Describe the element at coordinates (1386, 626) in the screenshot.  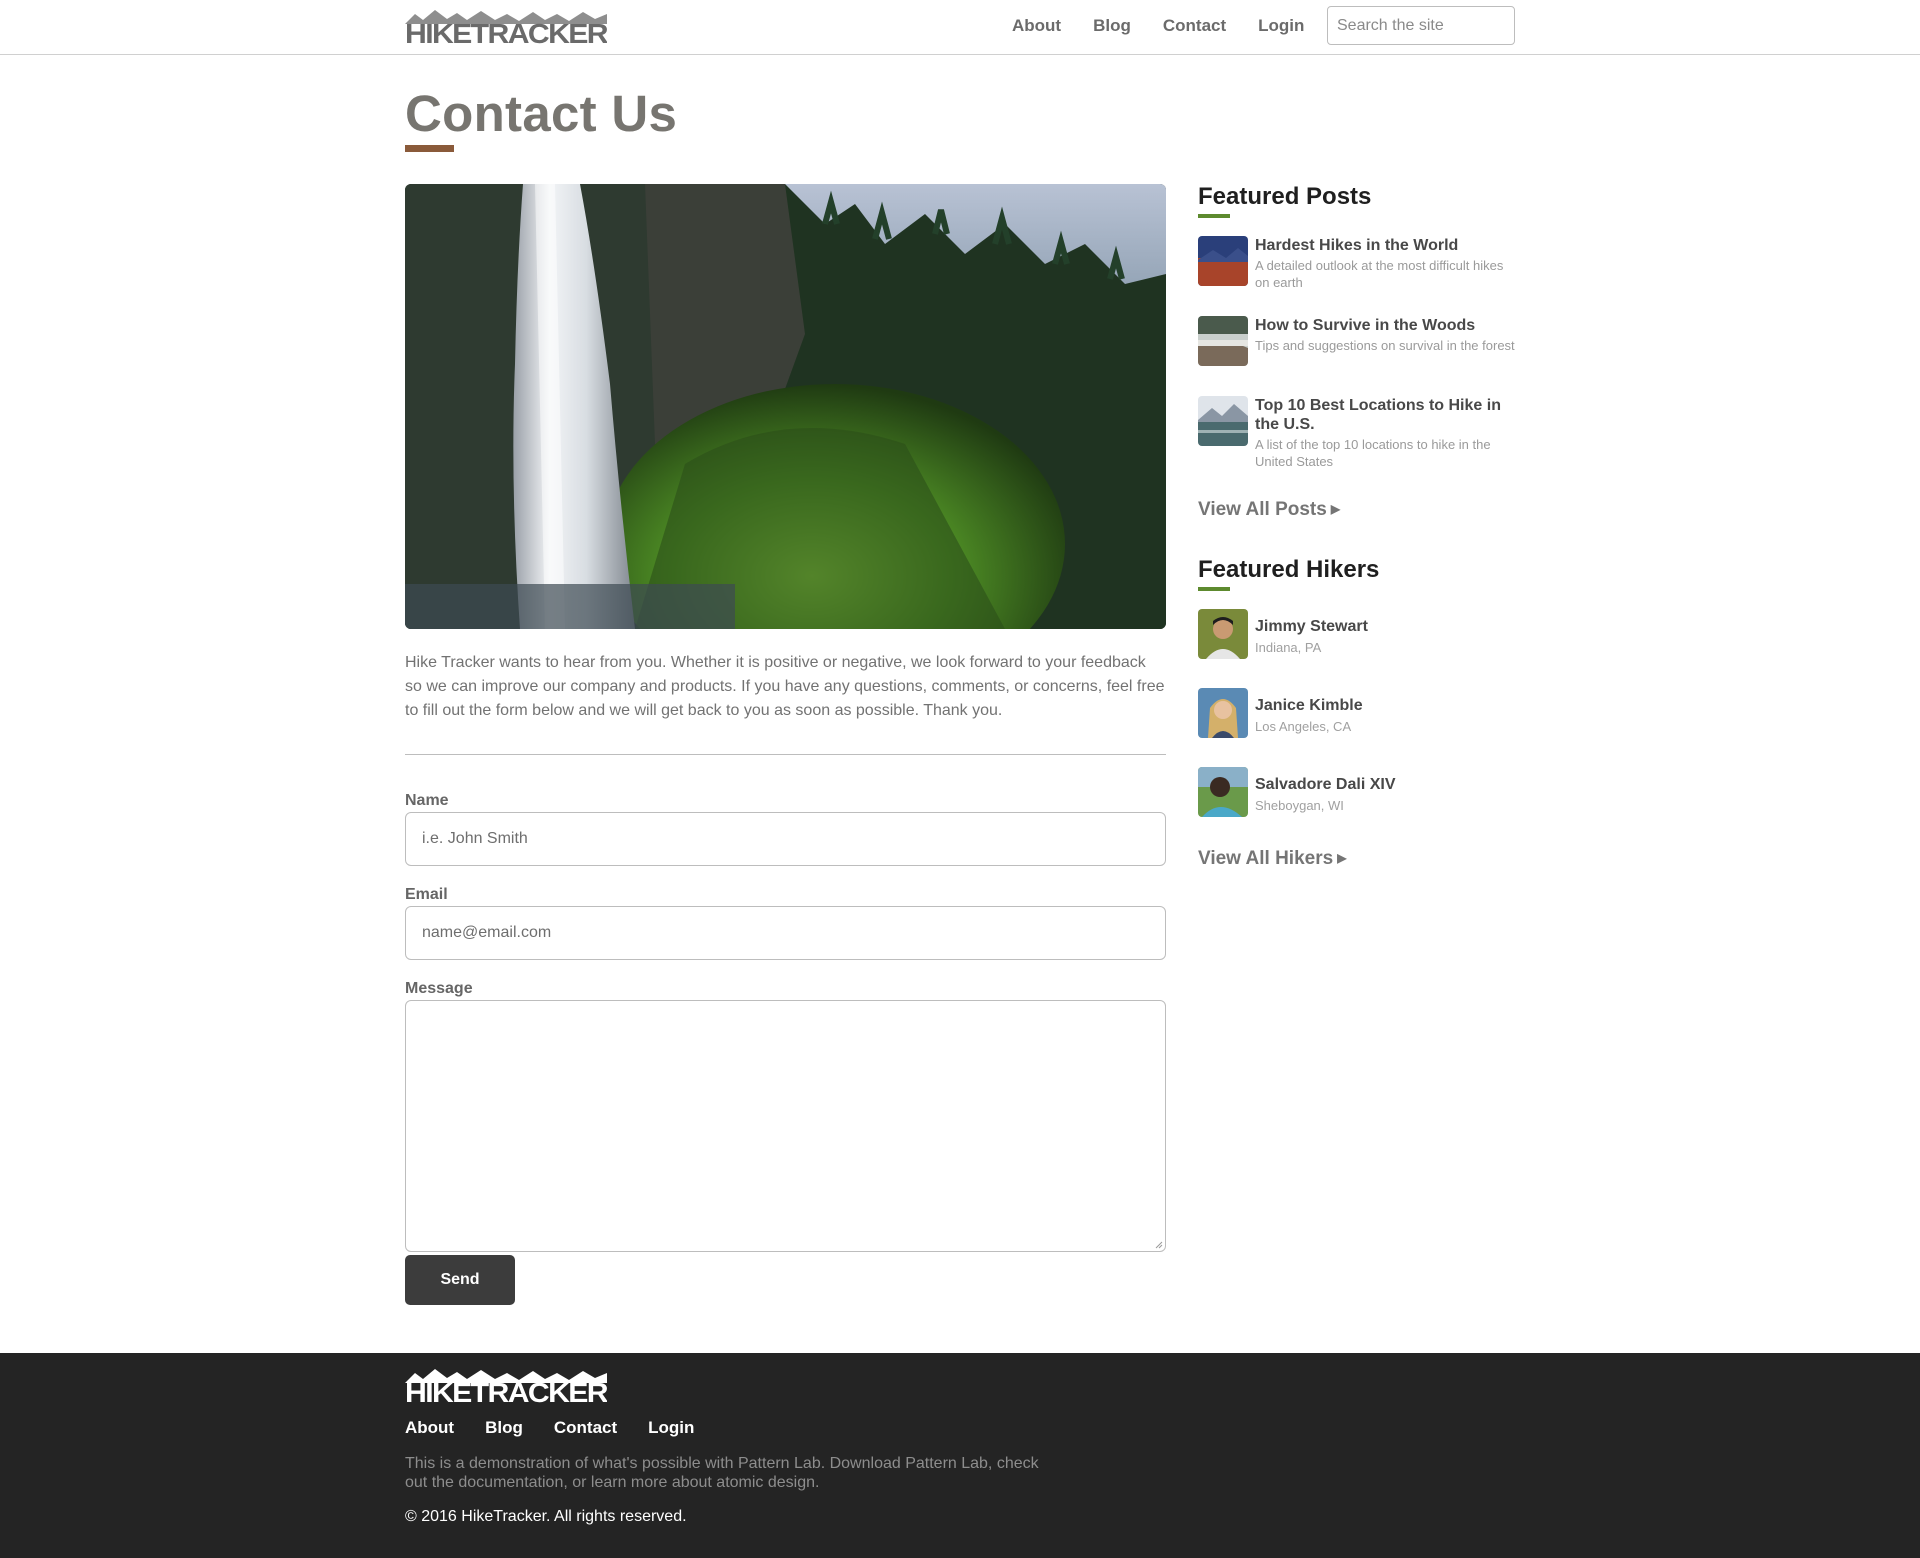
I see `hiker-name: Jimmy Stewart` at that location.